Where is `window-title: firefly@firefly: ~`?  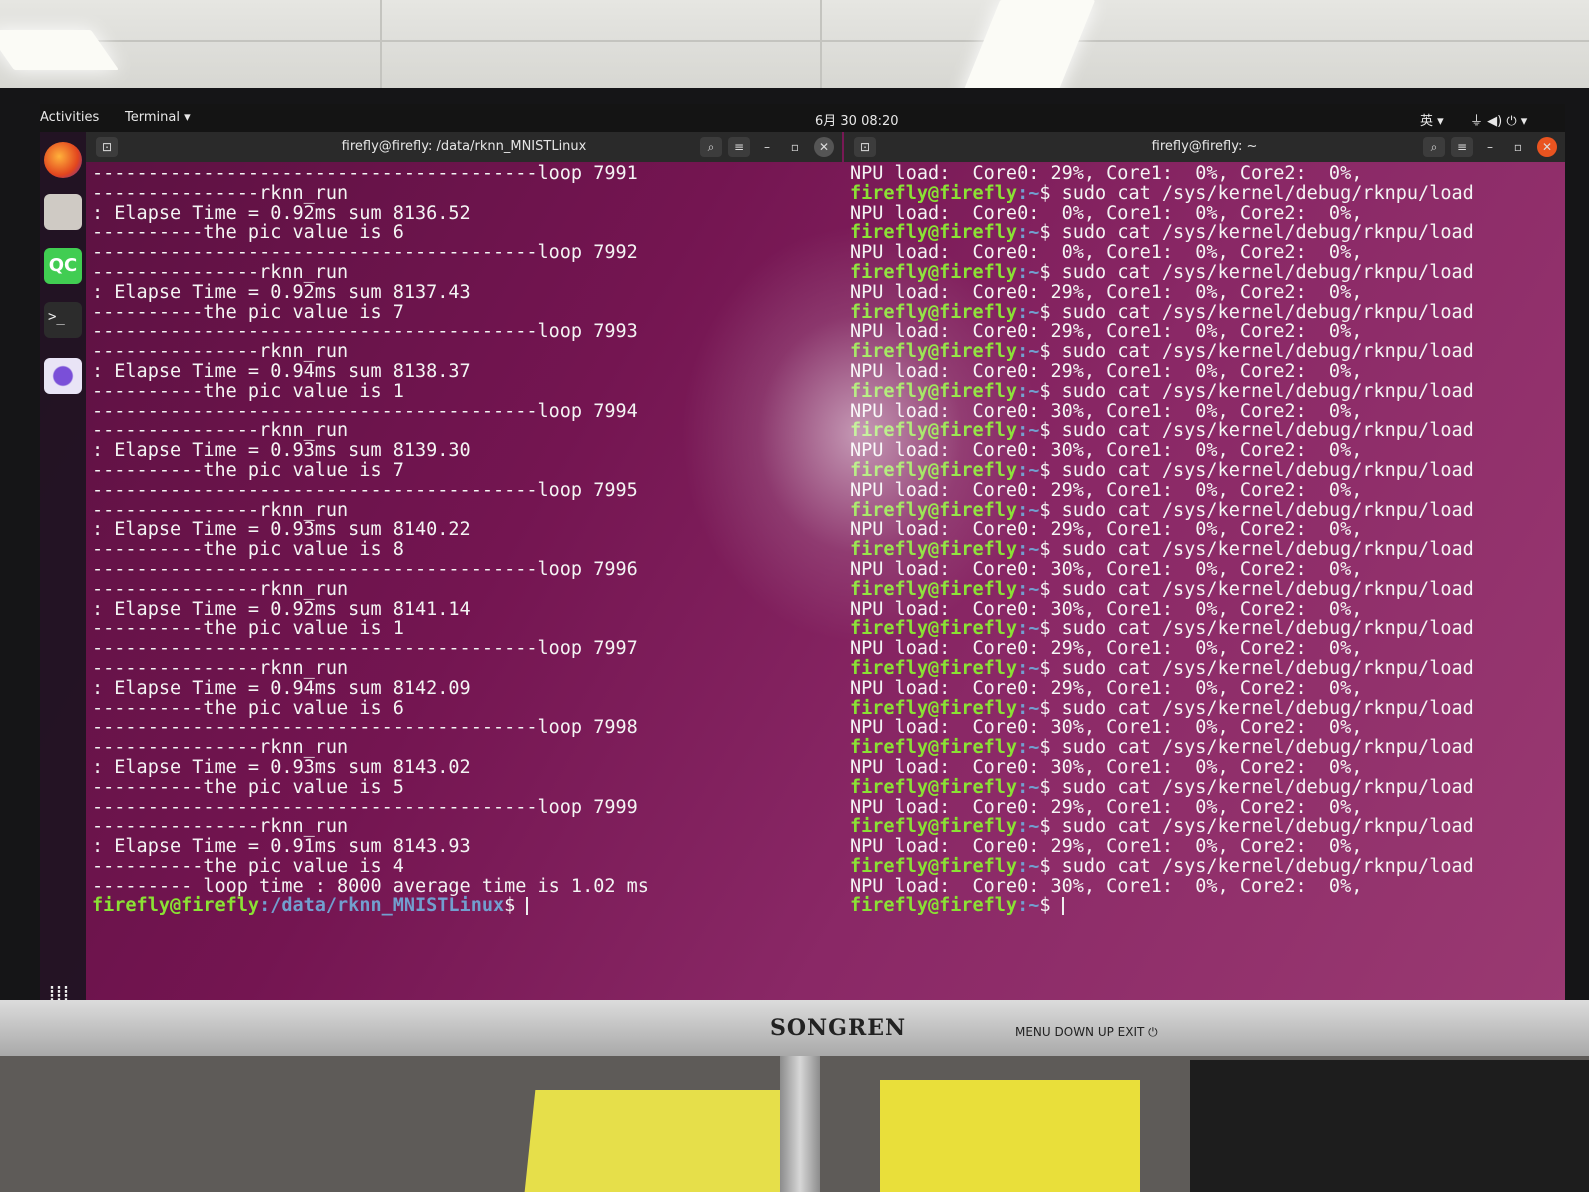
window-title: firefly@firefly: ~ is located at coordinates (1204, 146).